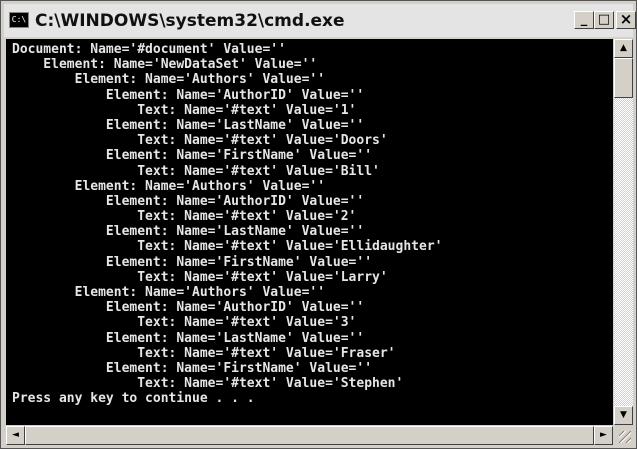 This screenshot has height=449, width=637. I want to click on maximize-button: □, so click(604, 20).